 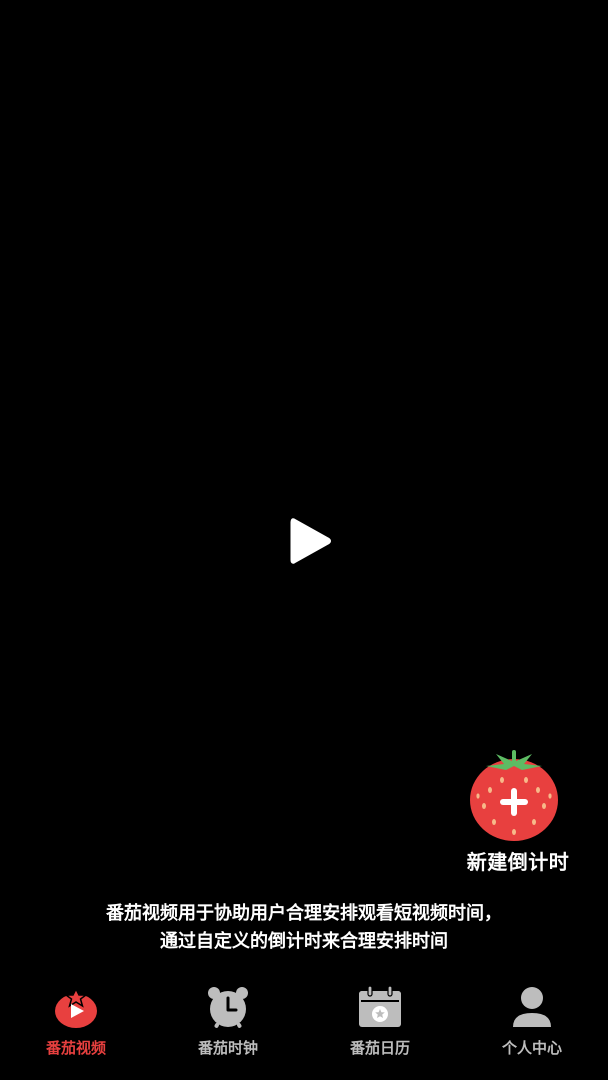 What do you see at coordinates (516, 794) in the screenshot?
I see `tomato-plus-icon` at bounding box center [516, 794].